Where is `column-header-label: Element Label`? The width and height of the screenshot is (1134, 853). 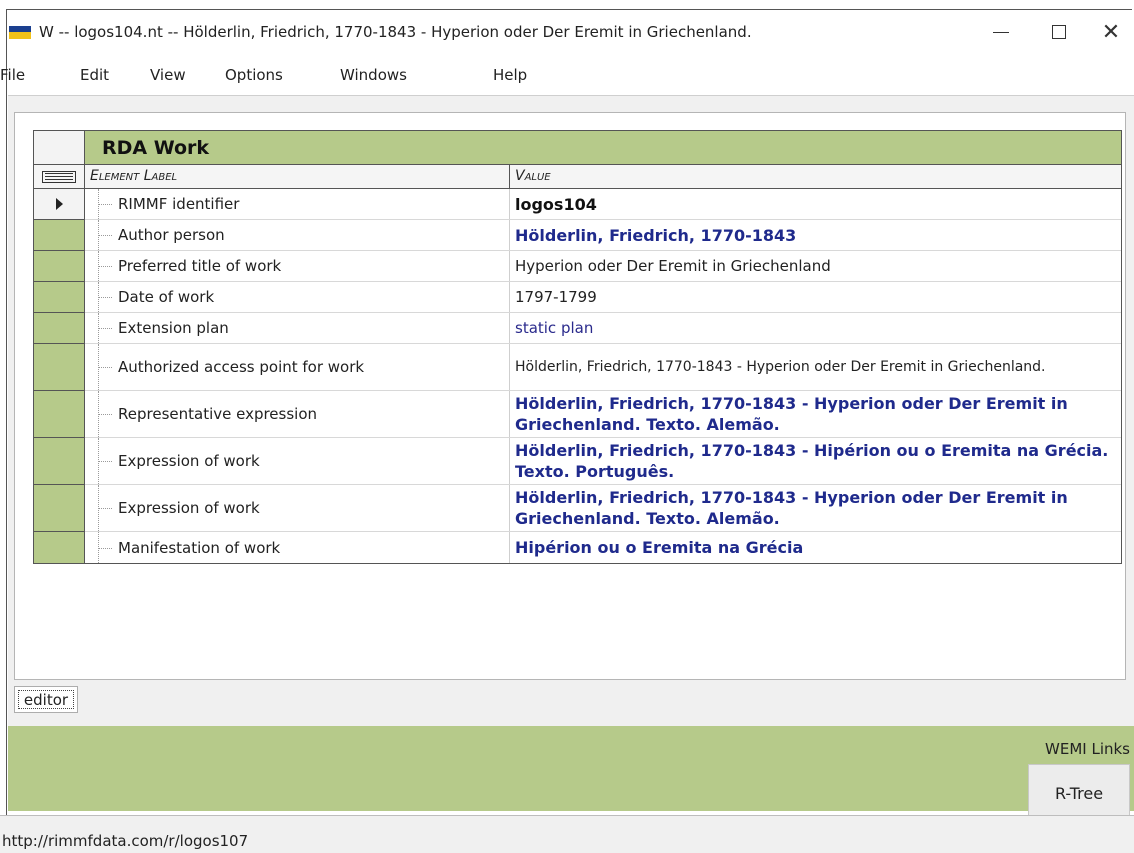
column-header-label: Element Label is located at coordinates (297, 176).